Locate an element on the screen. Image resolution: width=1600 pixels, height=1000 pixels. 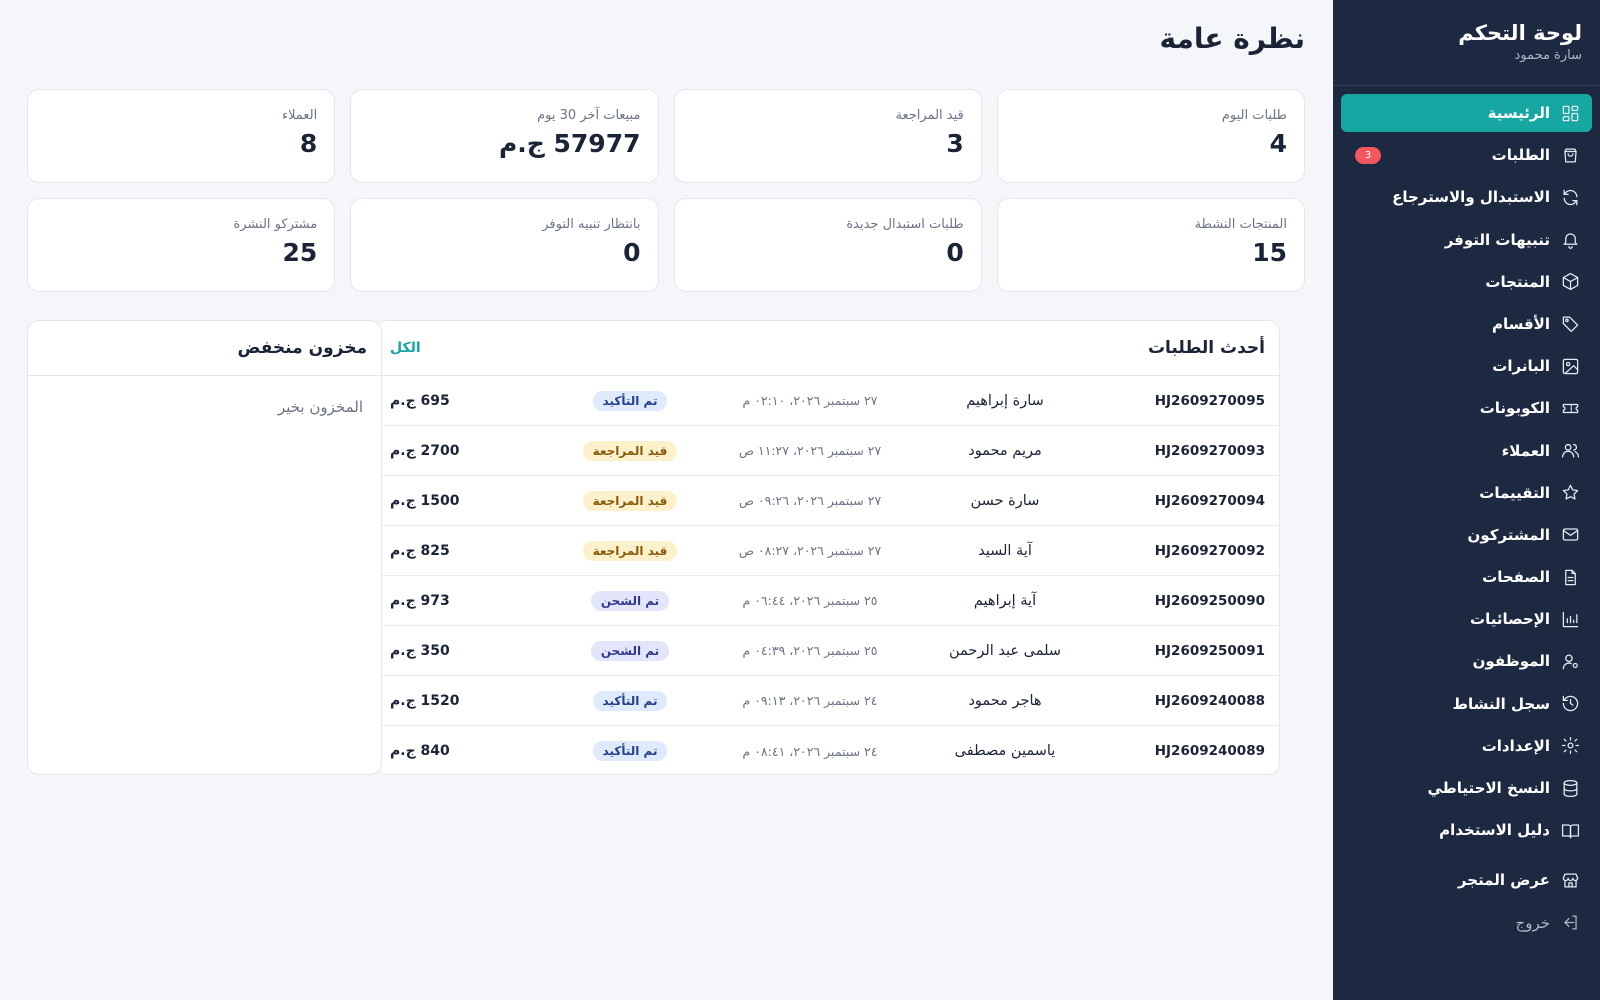
stat-label: قيد المراجعة is located at coordinates (929, 115).